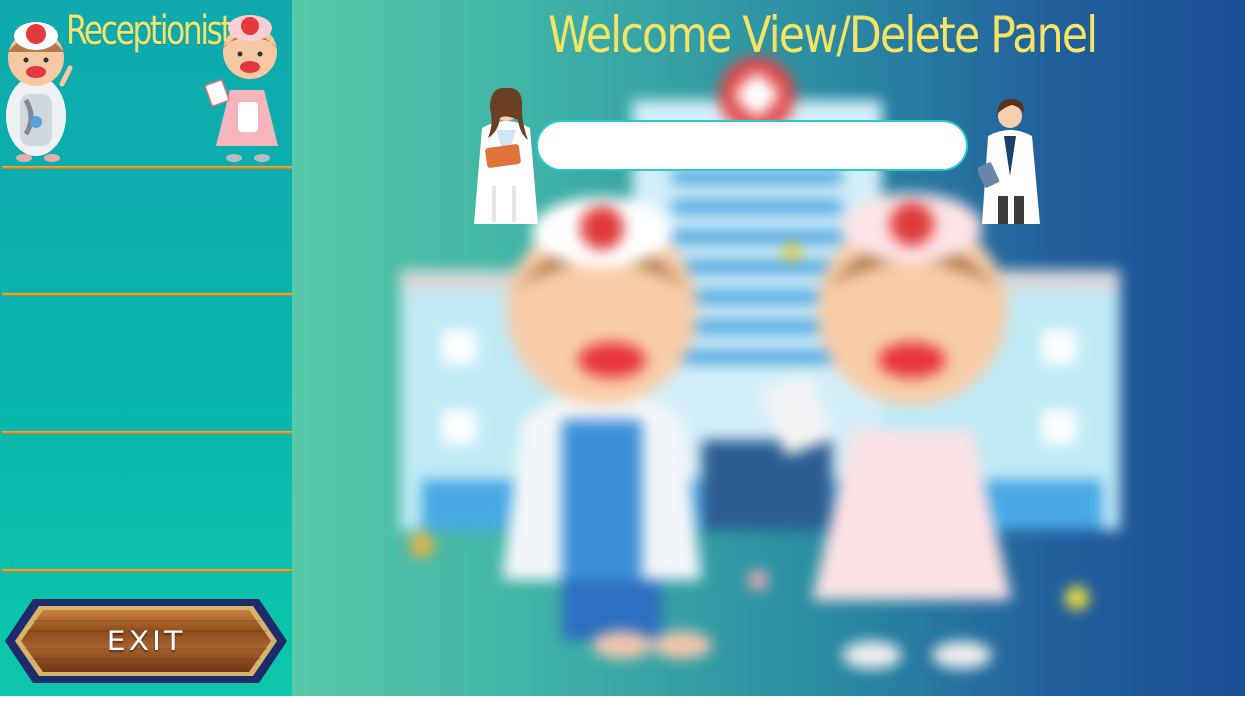 This screenshot has height=701, width=1245. Describe the element at coordinates (1009, 161) in the screenshot. I see `male-doctor-icon` at that location.